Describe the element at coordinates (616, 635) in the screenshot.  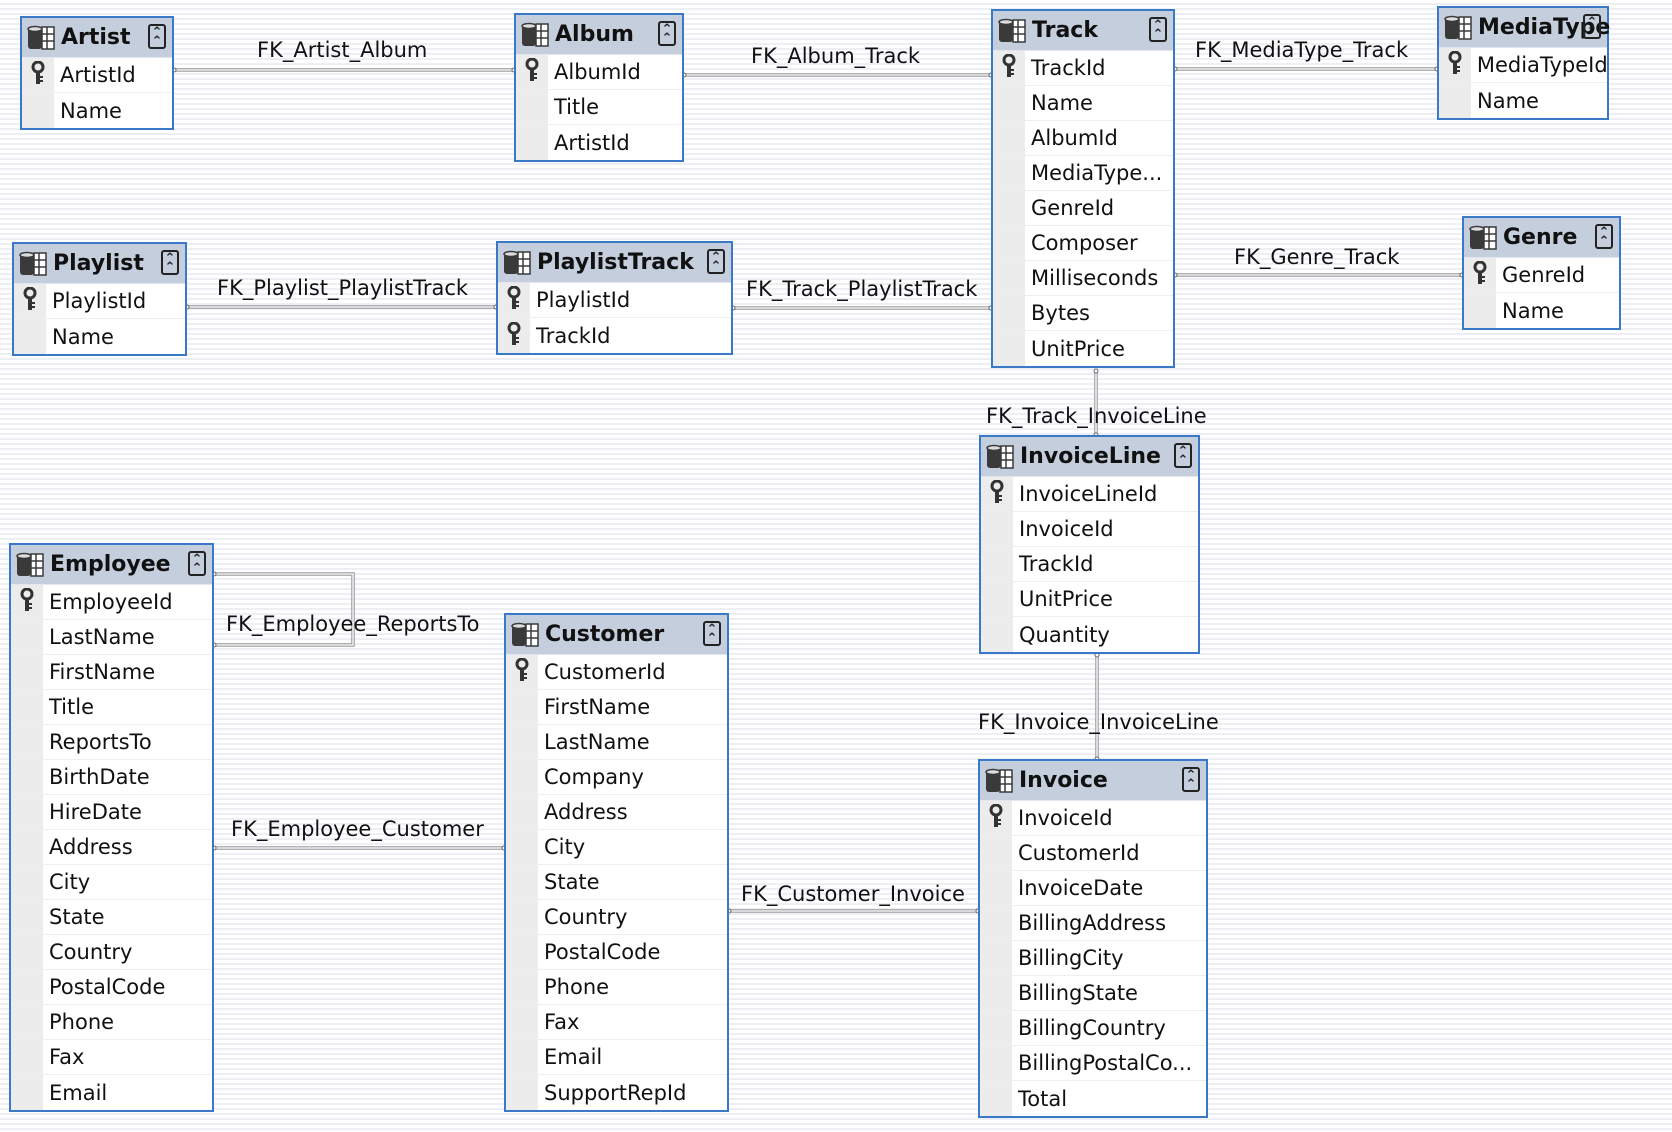
I see `table-header: Customer ⌃ ⌃` at that location.